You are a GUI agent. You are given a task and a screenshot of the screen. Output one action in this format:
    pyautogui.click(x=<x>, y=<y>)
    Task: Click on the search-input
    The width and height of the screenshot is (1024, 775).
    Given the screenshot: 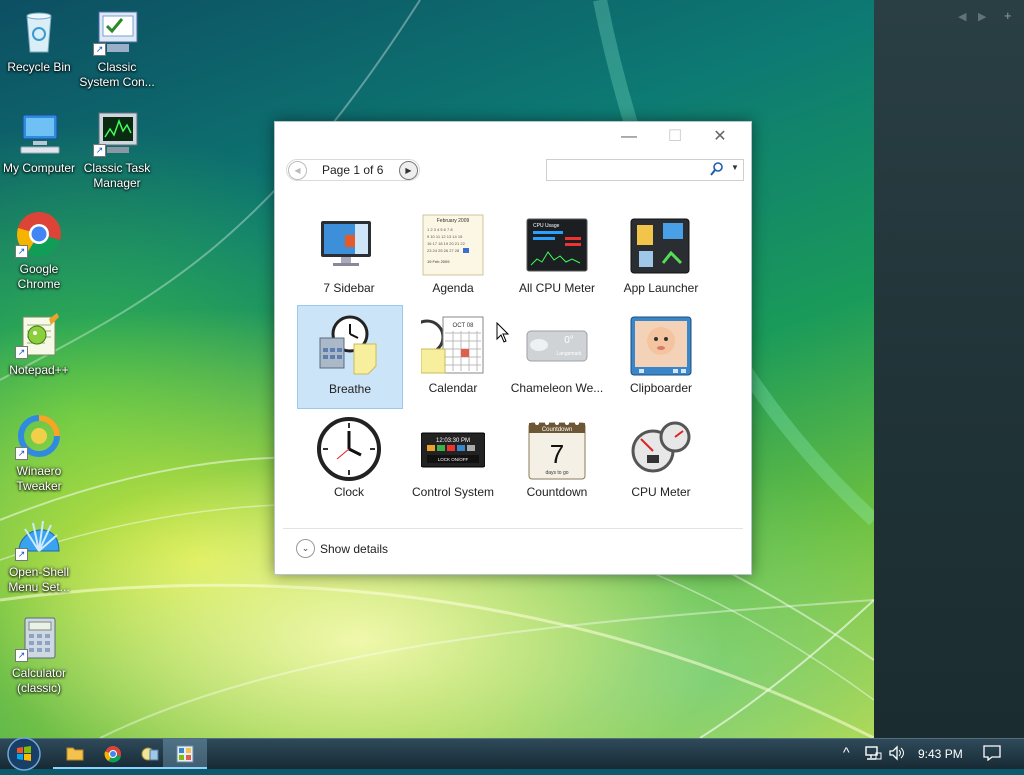 What is the action you would take?
    pyautogui.click(x=626, y=170)
    